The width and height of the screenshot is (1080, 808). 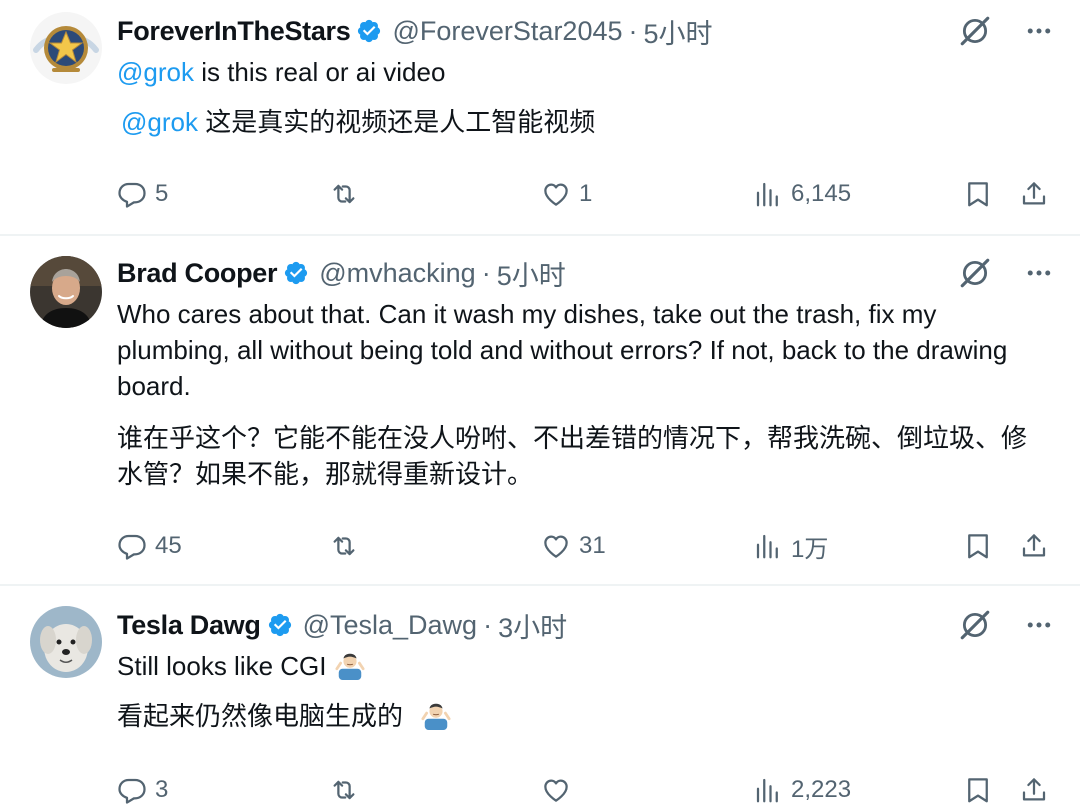 I want to click on tweet-translation: 看起来仍然像电脑生成的, so click(x=582, y=716).